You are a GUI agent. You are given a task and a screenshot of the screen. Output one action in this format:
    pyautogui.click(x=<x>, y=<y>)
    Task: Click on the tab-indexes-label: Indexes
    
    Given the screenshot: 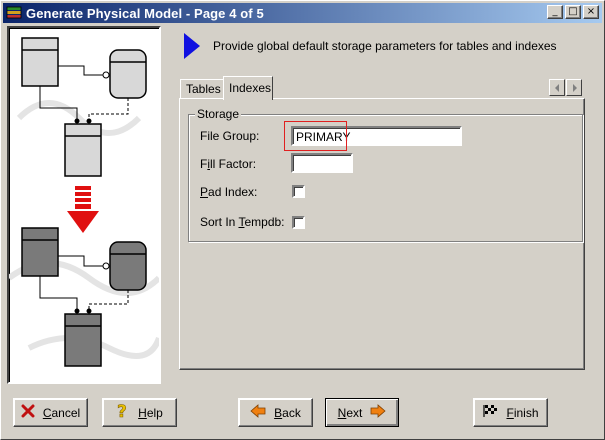 What is the action you would take?
    pyautogui.click(x=250, y=88)
    